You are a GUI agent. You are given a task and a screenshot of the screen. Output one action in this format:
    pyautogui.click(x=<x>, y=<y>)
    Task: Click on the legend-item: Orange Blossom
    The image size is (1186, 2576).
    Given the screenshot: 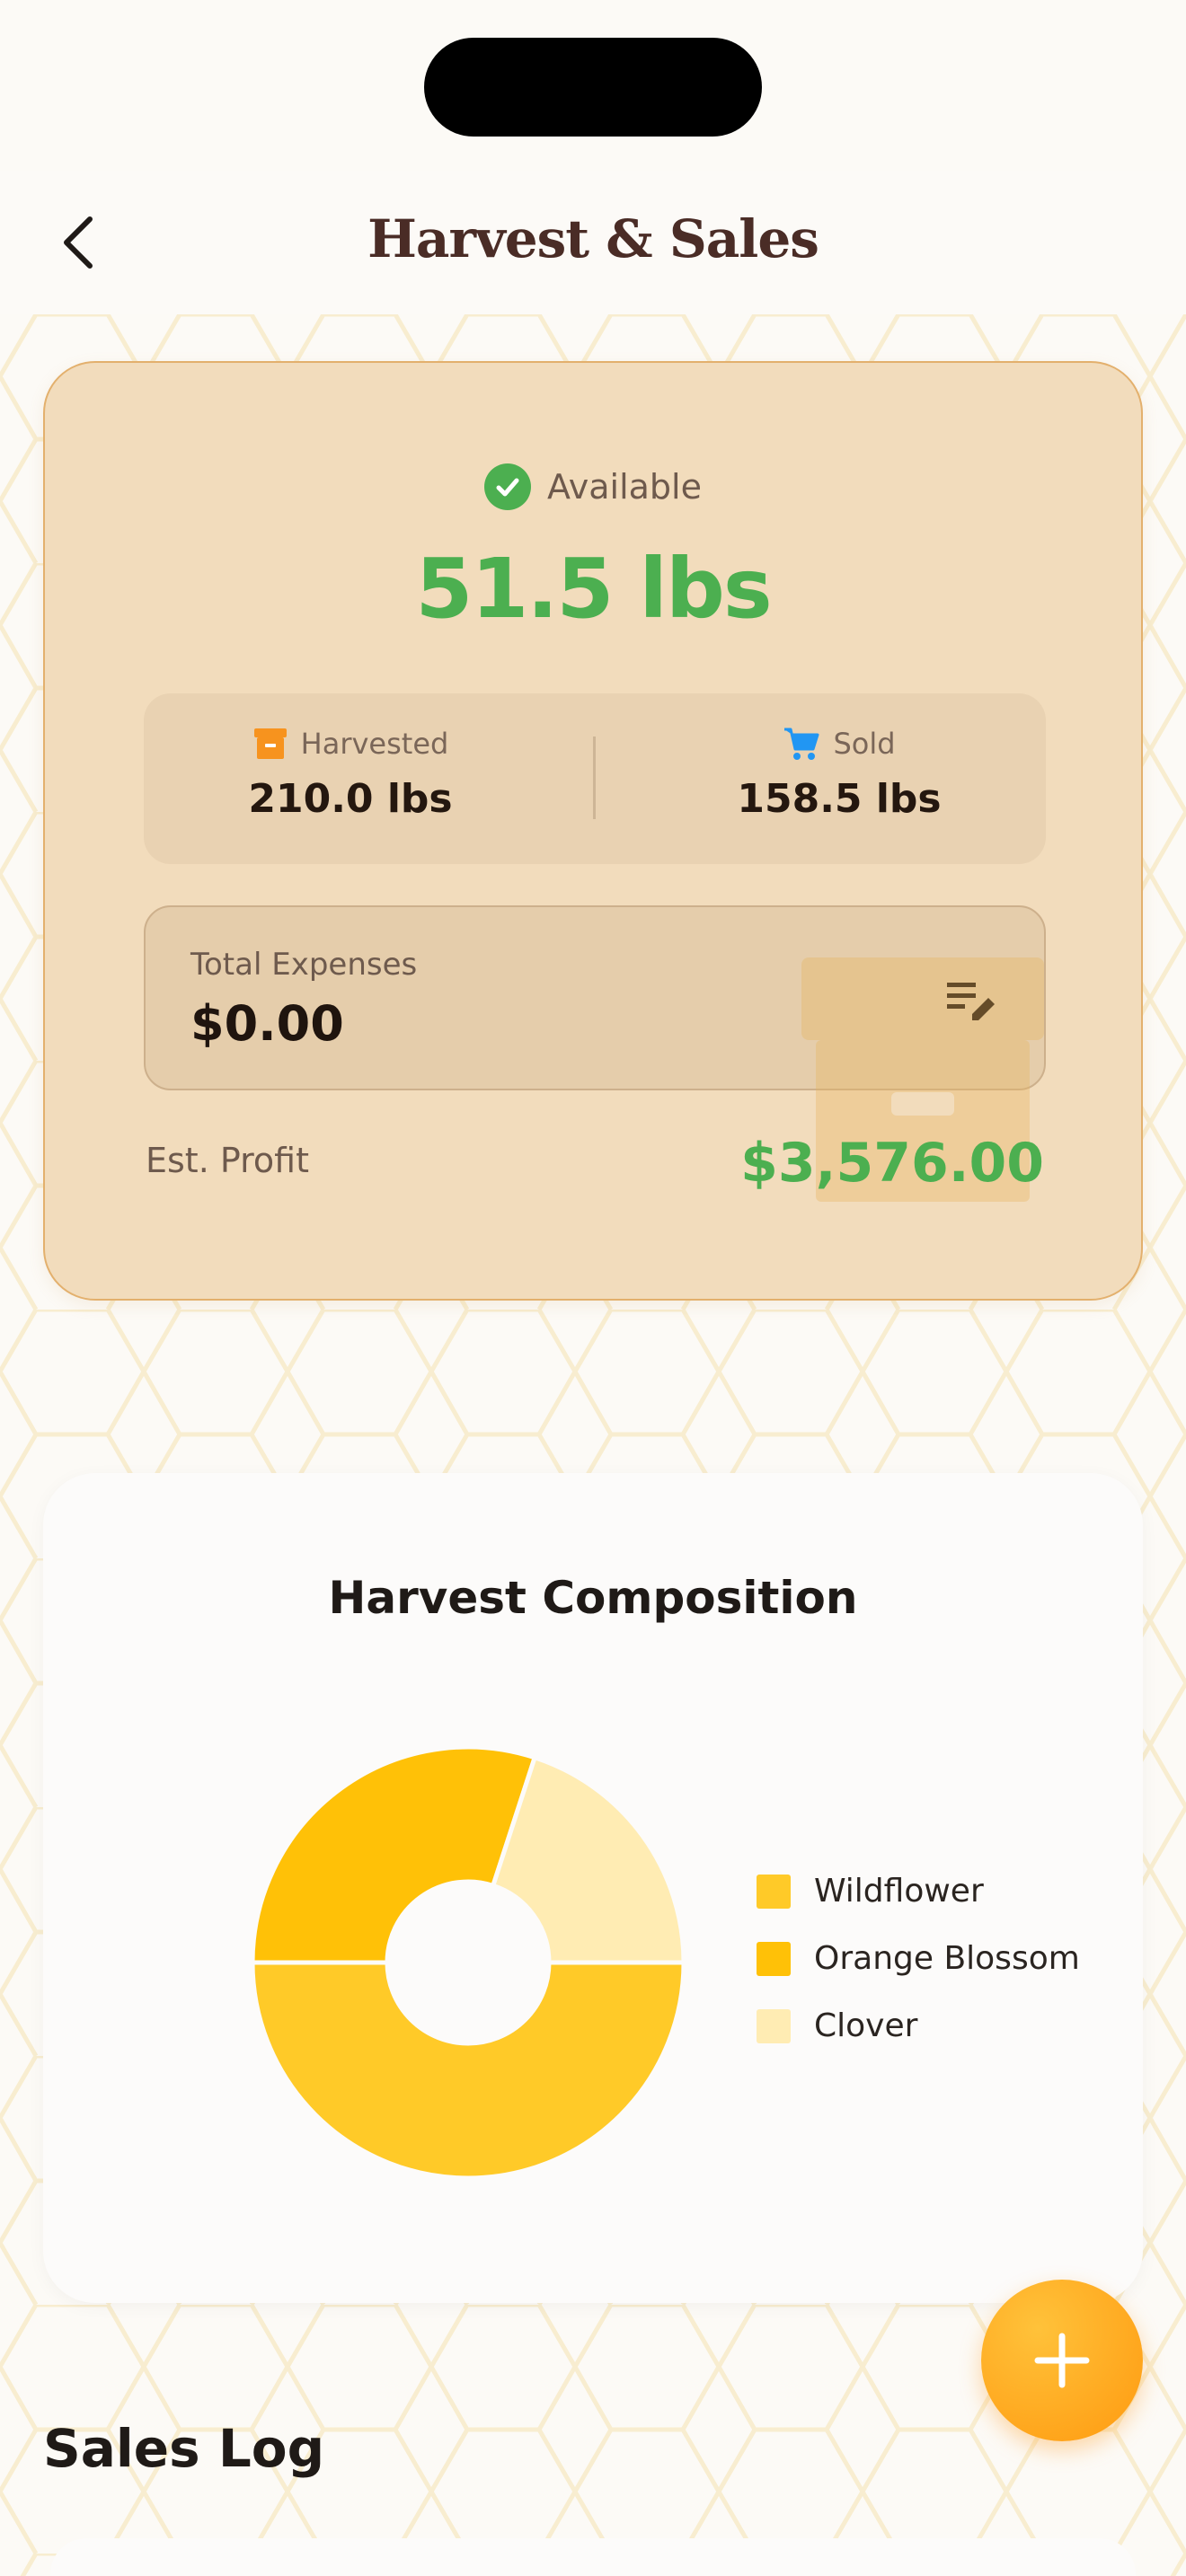 What is the action you would take?
    pyautogui.click(x=918, y=1958)
    